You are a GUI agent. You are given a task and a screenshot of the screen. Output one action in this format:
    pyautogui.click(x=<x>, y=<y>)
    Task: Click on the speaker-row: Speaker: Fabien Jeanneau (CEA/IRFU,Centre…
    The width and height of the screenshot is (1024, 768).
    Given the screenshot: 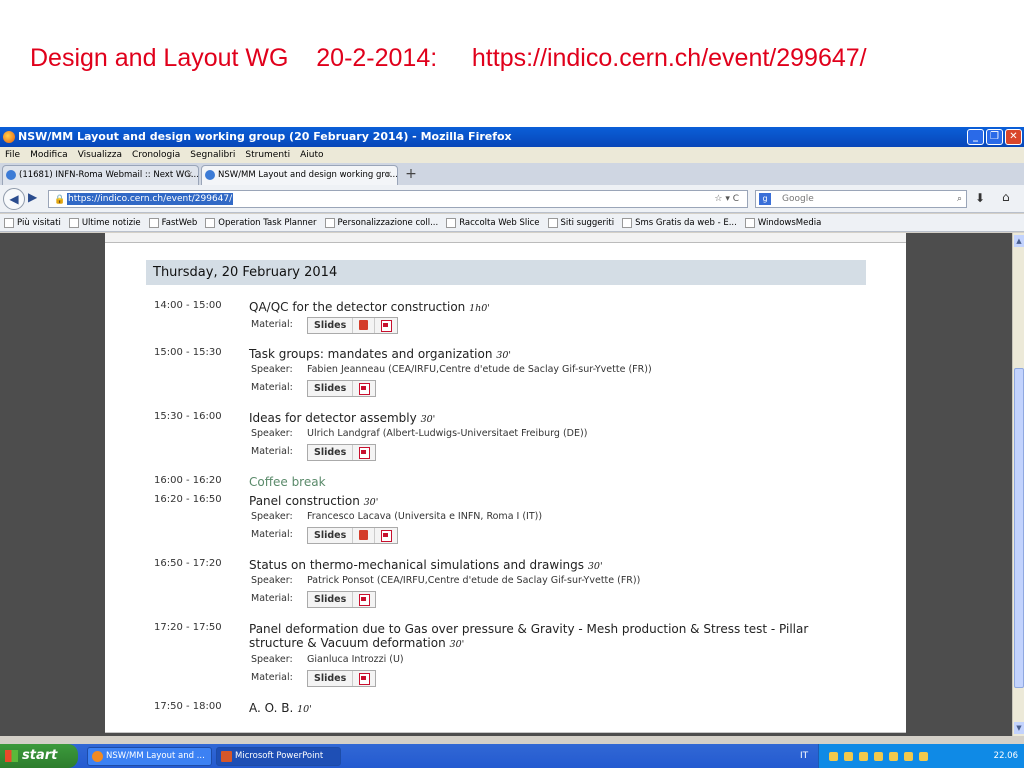 What is the action you would take?
    pyautogui.click(x=451, y=369)
    